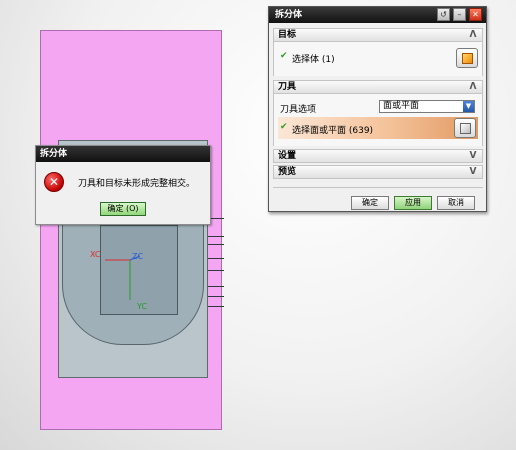  Describe the element at coordinates (370, 203) in the screenshot. I see `ok-button: 确定` at that location.